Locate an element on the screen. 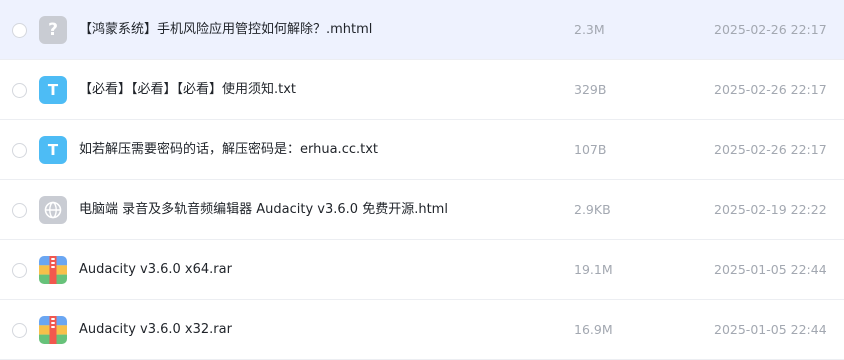 Image resolution: width=844 pixels, height=360 pixels. file-name: 电脑端 录音及多轨音频编辑器 Audacity v3.6.0 免费开源.html is located at coordinates (263, 210).